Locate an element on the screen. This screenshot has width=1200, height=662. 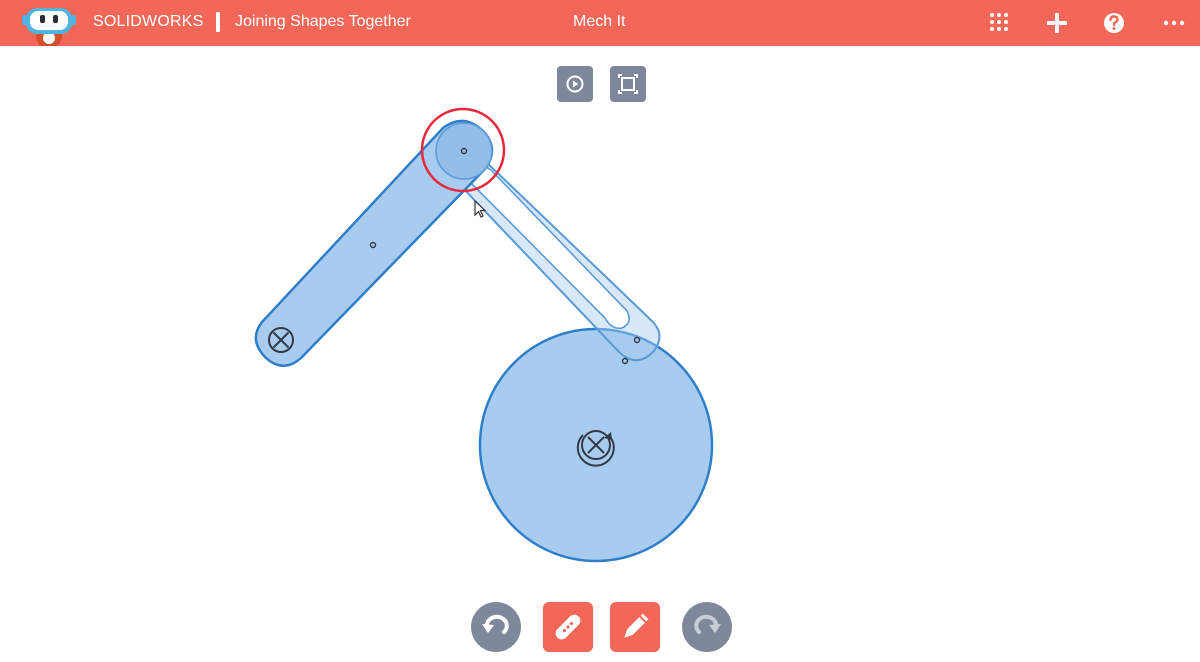
plus-icon is located at coordinates (1057, 23).